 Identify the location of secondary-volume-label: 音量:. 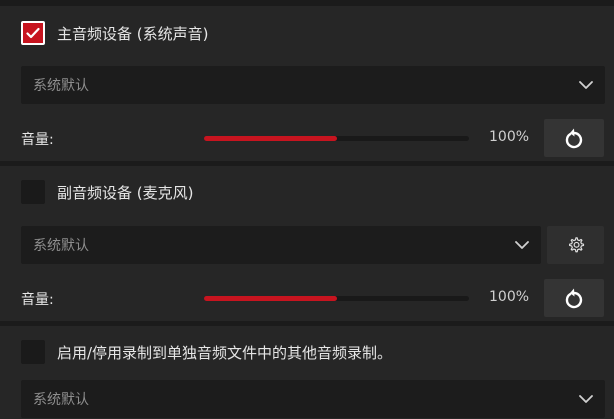
(37, 300).